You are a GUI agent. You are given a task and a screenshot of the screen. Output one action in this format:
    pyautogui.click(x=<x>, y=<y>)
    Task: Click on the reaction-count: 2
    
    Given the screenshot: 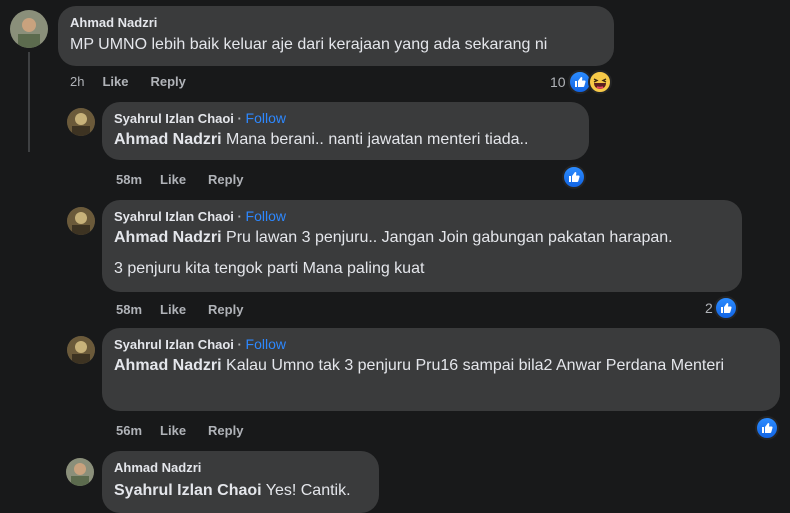 What is the action you would take?
    pyautogui.click(x=709, y=308)
    